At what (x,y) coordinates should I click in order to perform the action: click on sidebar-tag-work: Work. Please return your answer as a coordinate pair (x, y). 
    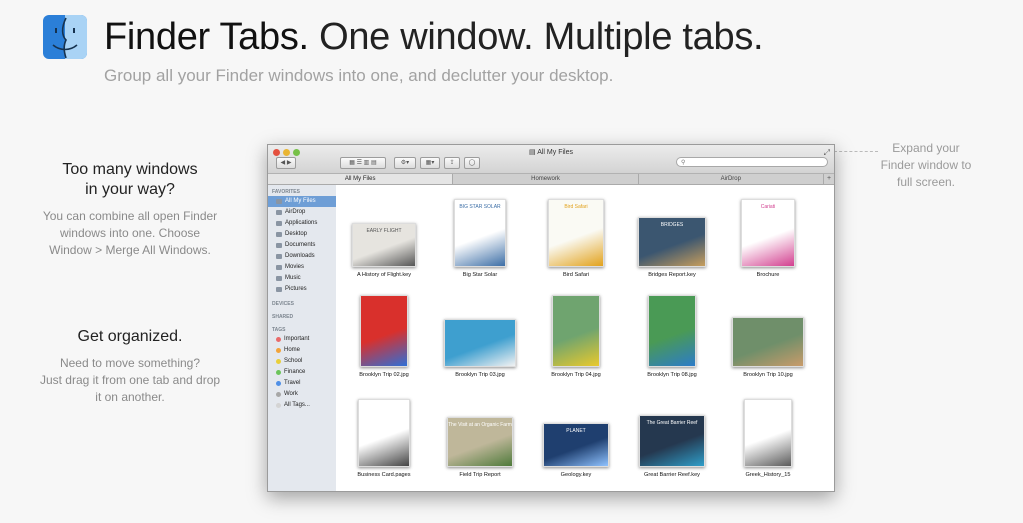
    Looking at the image, I should click on (302, 394).